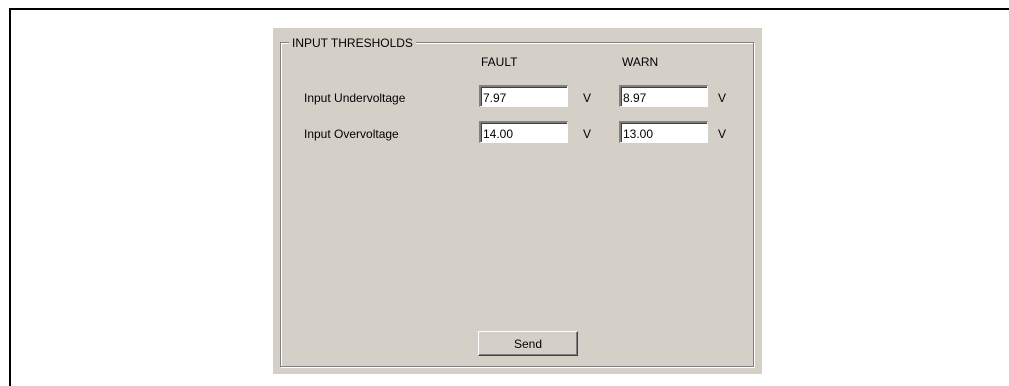 Image resolution: width=1009 pixels, height=386 pixels. I want to click on overvoltage-warn-unit: V, so click(722, 134).